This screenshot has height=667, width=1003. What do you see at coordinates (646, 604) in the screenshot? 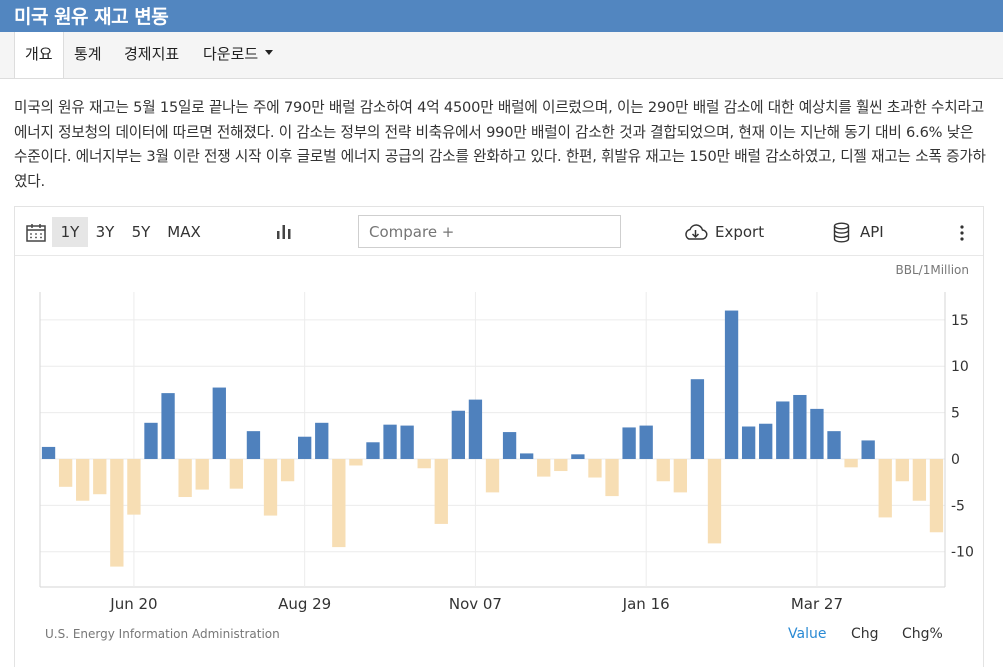
I see `x-tick-label: Jan 16` at bounding box center [646, 604].